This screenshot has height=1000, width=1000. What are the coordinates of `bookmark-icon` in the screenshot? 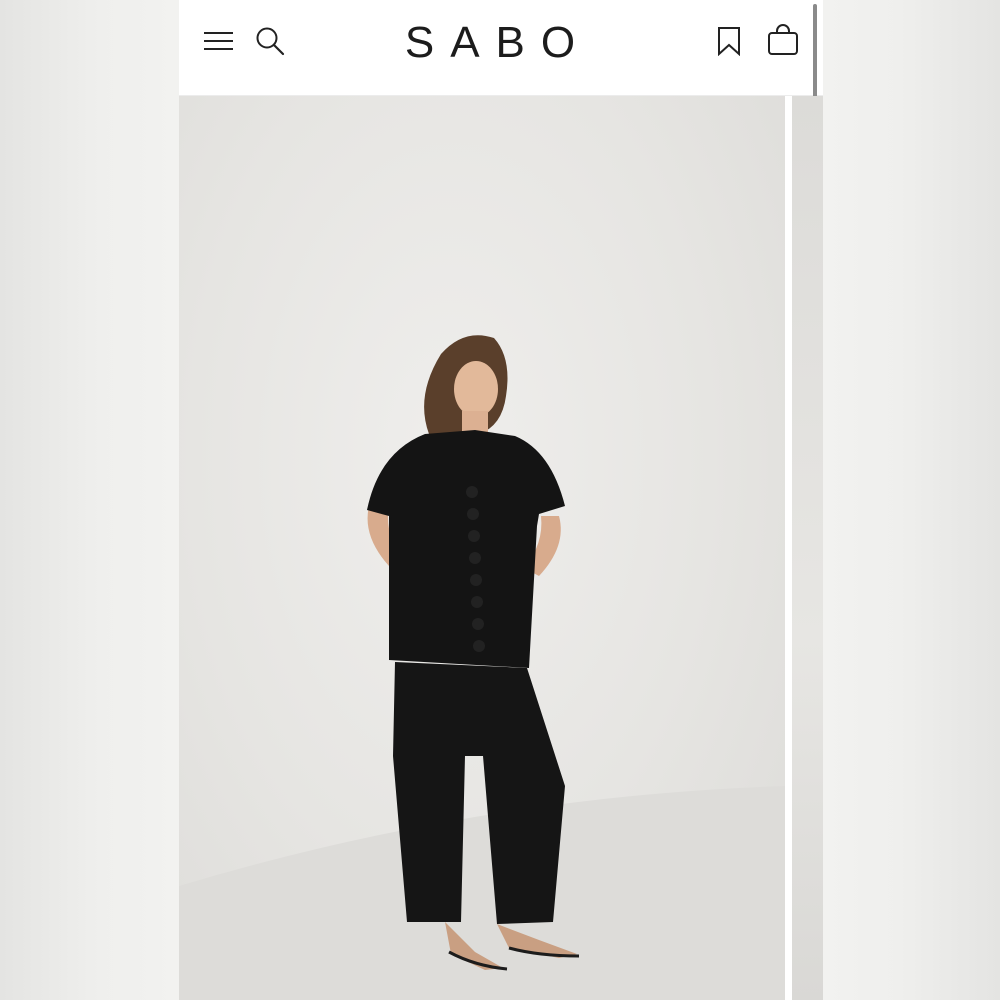 It's located at (729, 41).